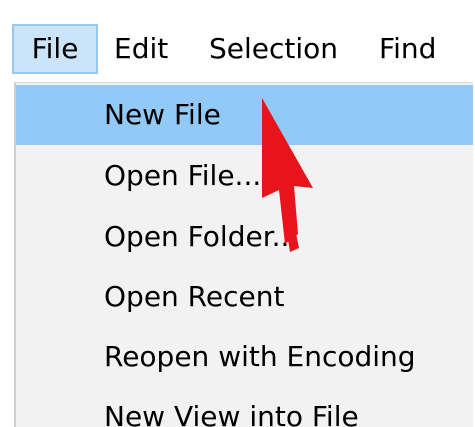 This screenshot has width=475, height=427. I want to click on menu-item-new-file: New File, so click(244, 115).